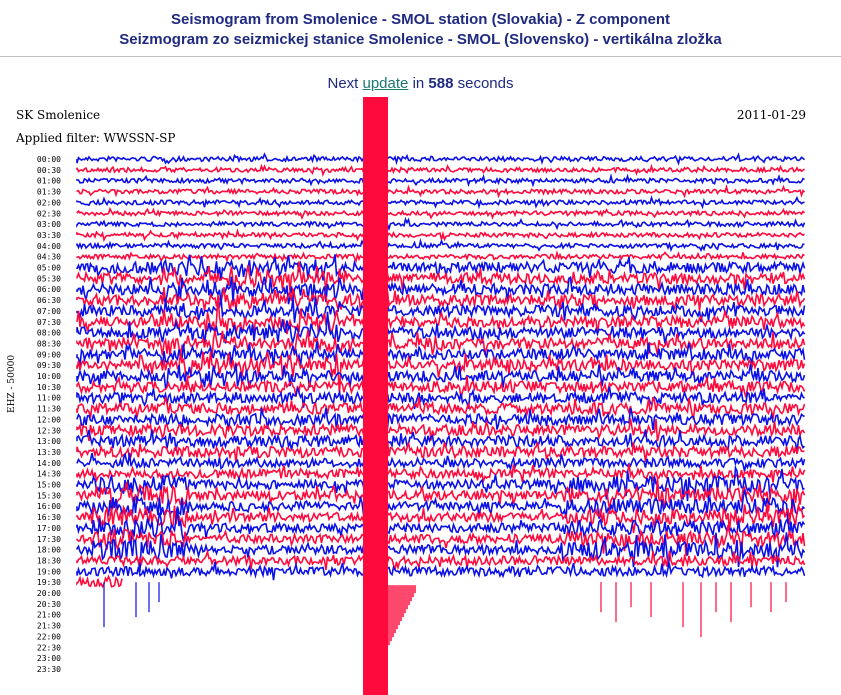  Describe the element at coordinates (49, 333) in the screenshot. I see `time-label: 08:00` at that location.